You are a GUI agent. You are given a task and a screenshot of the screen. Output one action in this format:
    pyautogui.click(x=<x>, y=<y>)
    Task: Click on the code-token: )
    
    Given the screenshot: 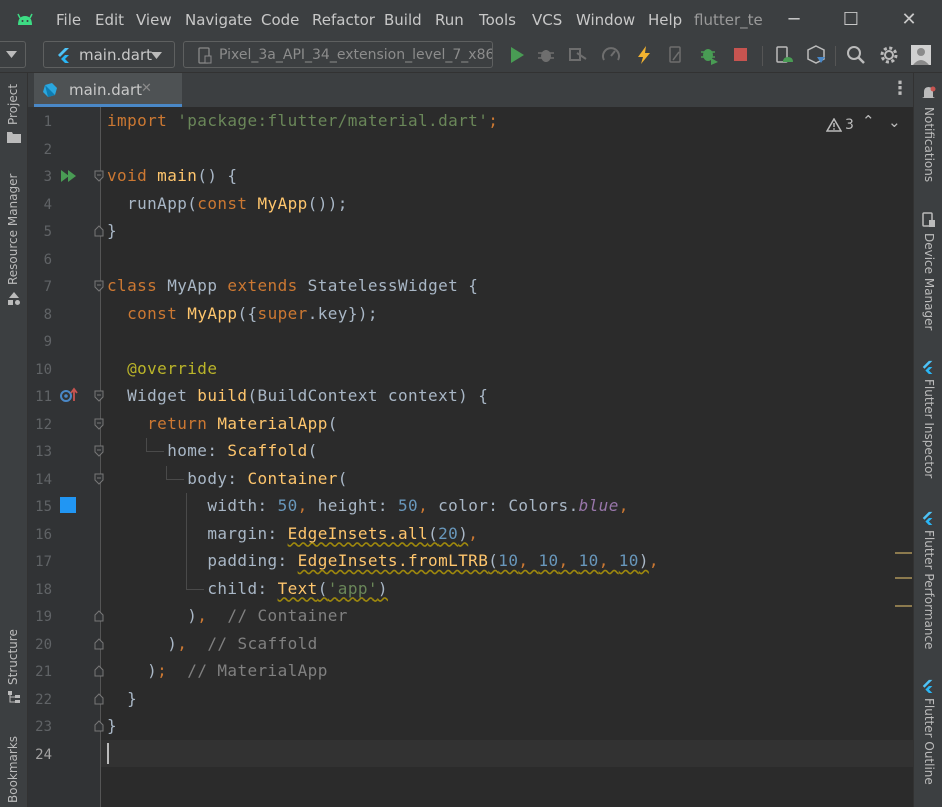 What is the action you would take?
    pyautogui.click(x=643, y=560)
    